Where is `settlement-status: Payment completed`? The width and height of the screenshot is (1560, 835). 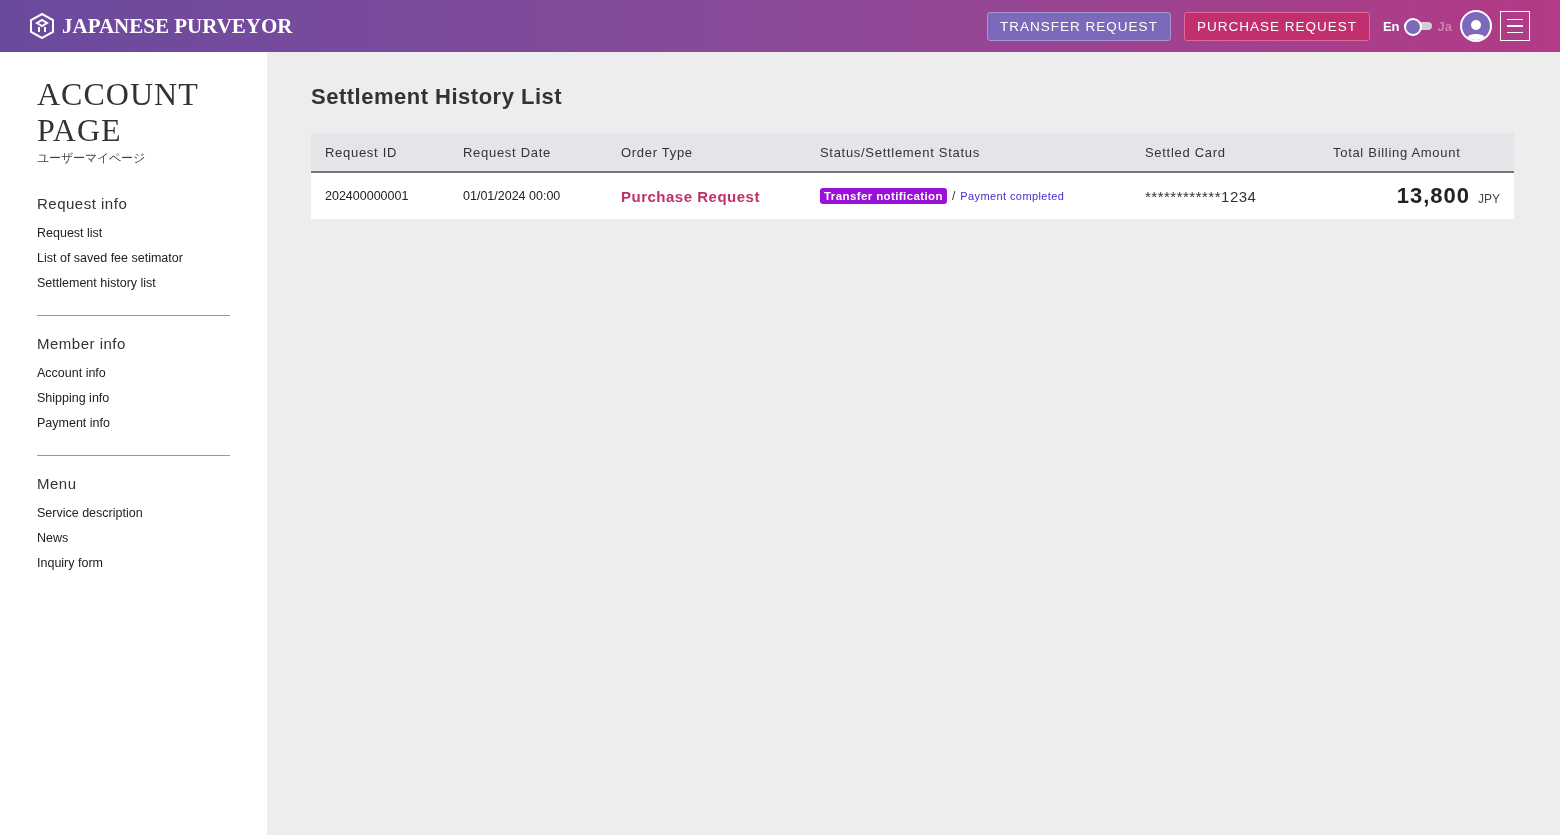 settlement-status: Payment completed is located at coordinates (1012, 196).